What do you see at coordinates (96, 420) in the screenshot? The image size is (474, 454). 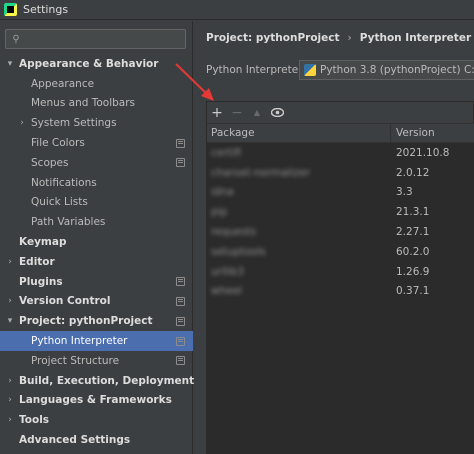 I see `sidebar-item-tools: › Tools` at bounding box center [96, 420].